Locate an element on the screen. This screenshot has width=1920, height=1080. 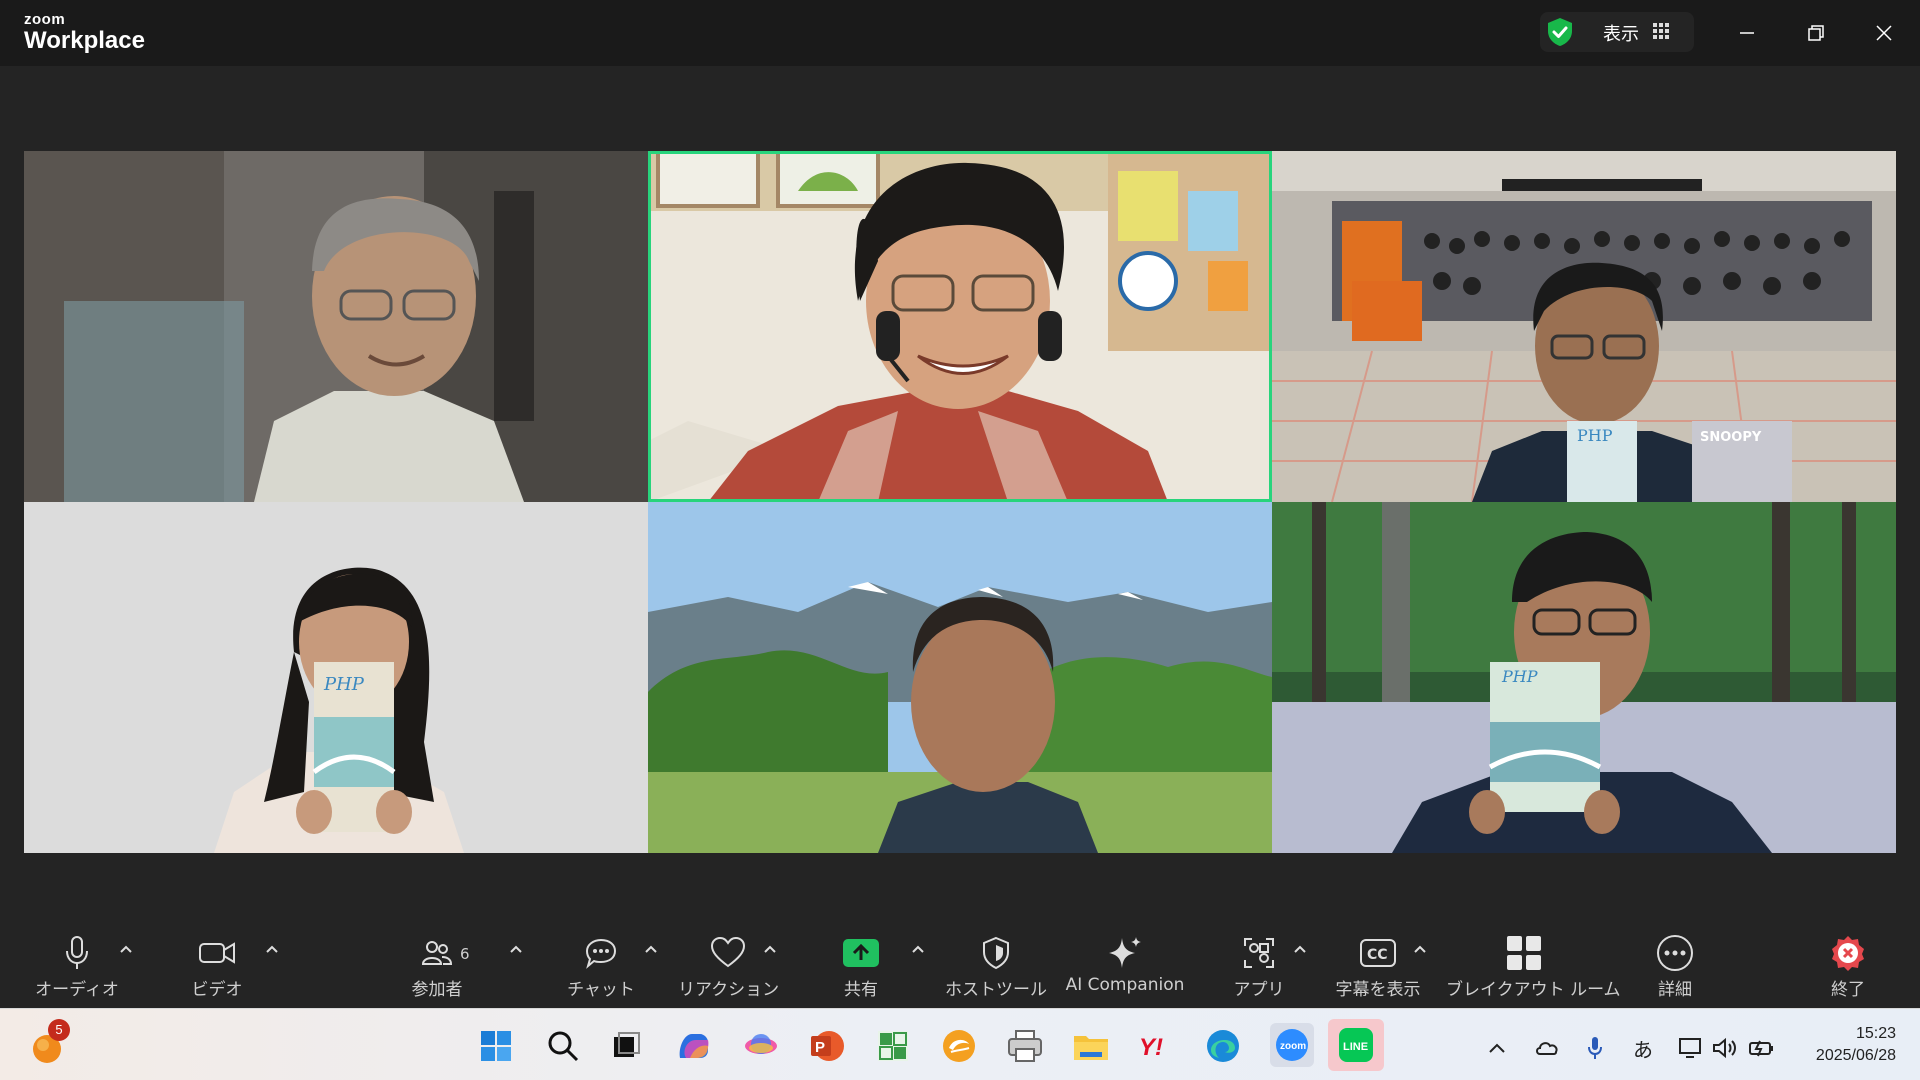
printer-icon is located at coordinates (1025, 1046).